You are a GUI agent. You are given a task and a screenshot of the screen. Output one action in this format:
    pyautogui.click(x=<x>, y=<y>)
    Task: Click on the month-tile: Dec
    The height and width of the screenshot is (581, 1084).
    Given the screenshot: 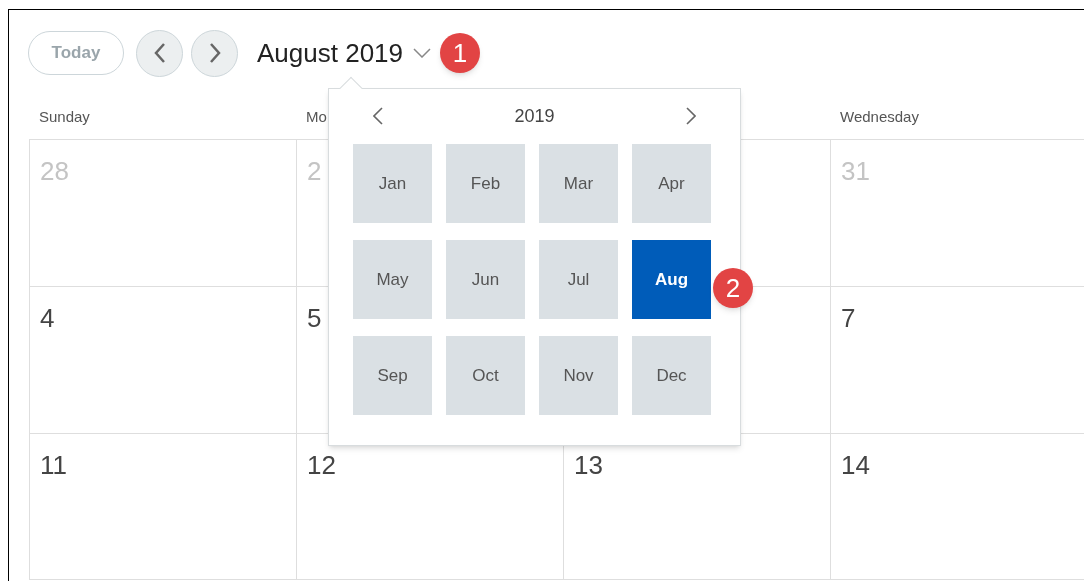 What is the action you would take?
    pyautogui.click(x=671, y=375)
    